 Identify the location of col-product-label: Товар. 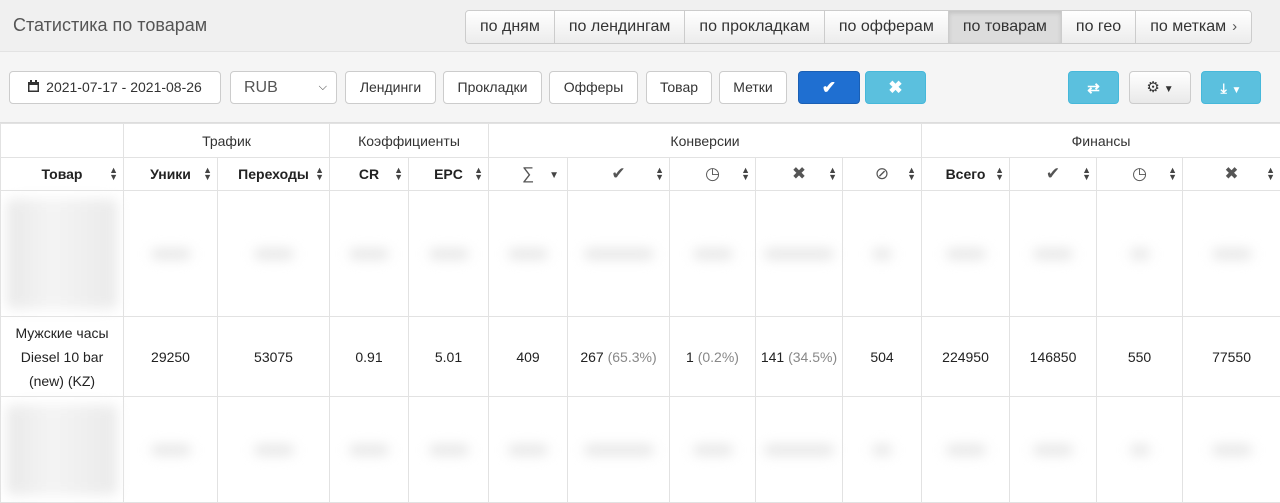
(62, 174).